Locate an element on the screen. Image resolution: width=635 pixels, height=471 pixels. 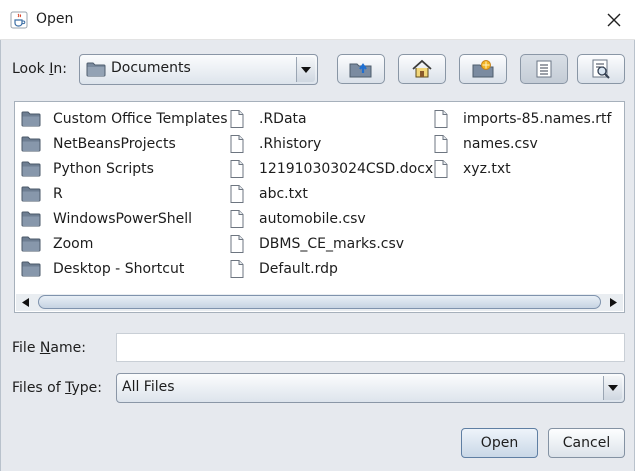
look-in-value: Documents is located at coordinates (151, 68).